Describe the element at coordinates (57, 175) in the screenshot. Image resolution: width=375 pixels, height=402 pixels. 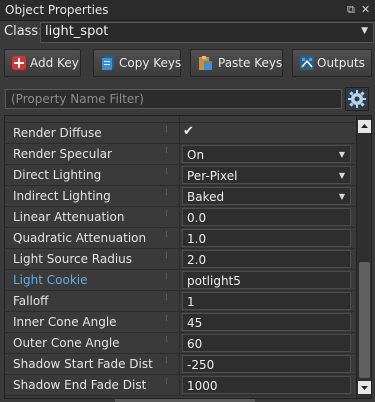
I see `property-name: Direct Lighting` at that location.